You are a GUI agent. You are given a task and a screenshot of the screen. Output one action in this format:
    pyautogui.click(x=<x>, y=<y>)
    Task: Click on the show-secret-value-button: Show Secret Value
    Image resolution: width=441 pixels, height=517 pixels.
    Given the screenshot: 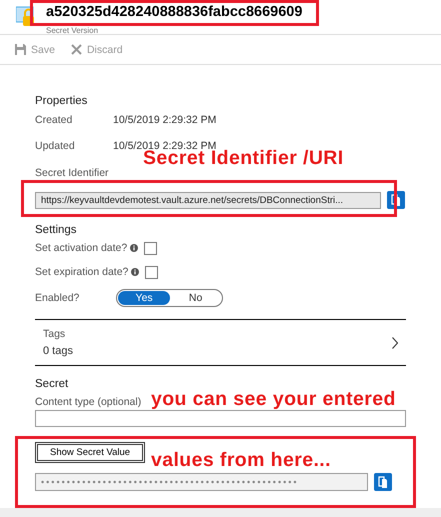 What is the action you would take?
    pyautogui.click(x=90, y=452)
    